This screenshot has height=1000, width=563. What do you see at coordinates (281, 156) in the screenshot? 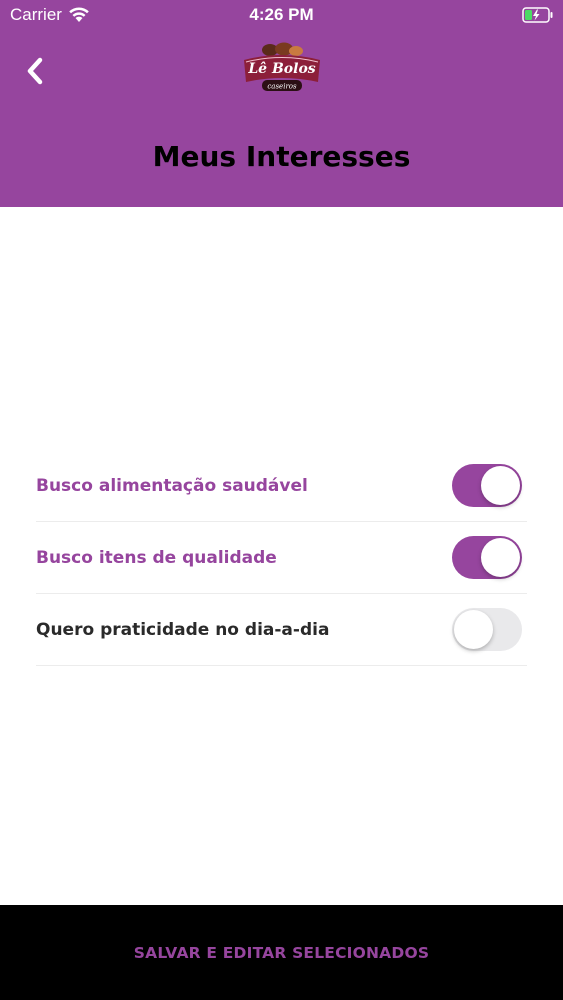
I see `page-title: Meus Interesses` at bounding box center [281, 156].